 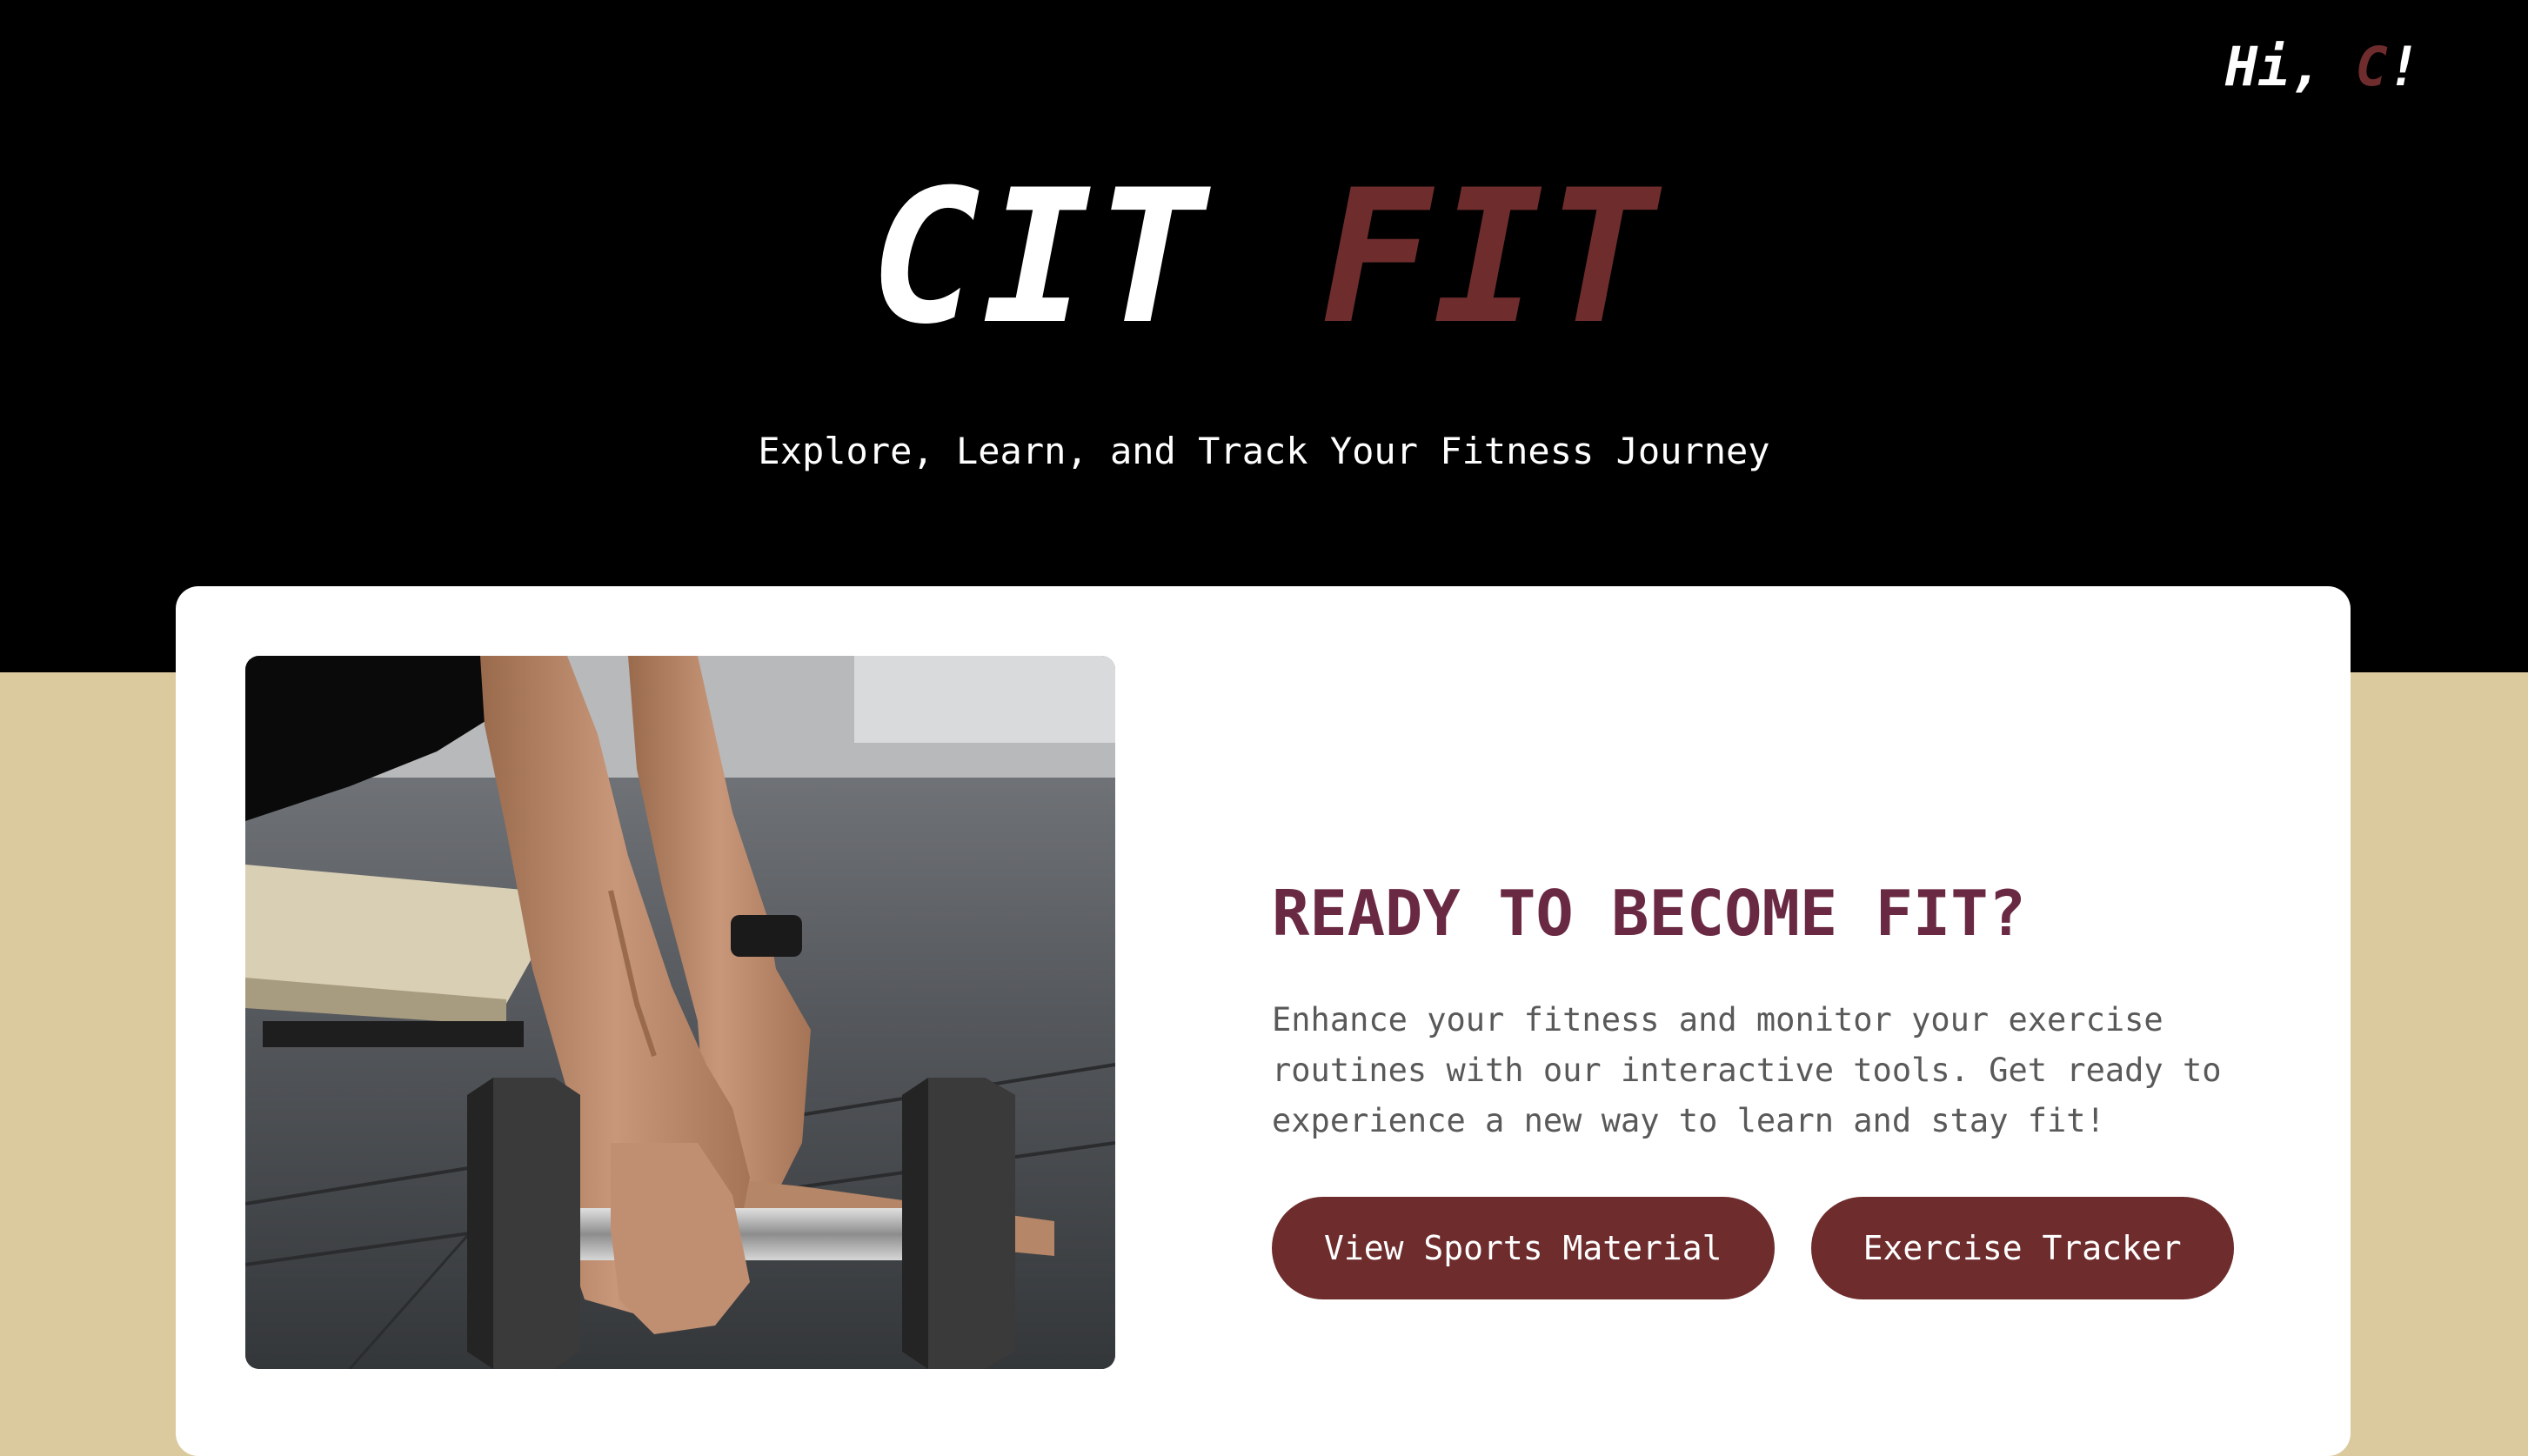 What do you see at coordinates (1523, 1248) in the screenshot?
I see `view-sports-material-button: View Sports Material` at bounding box center [1523, 1248].